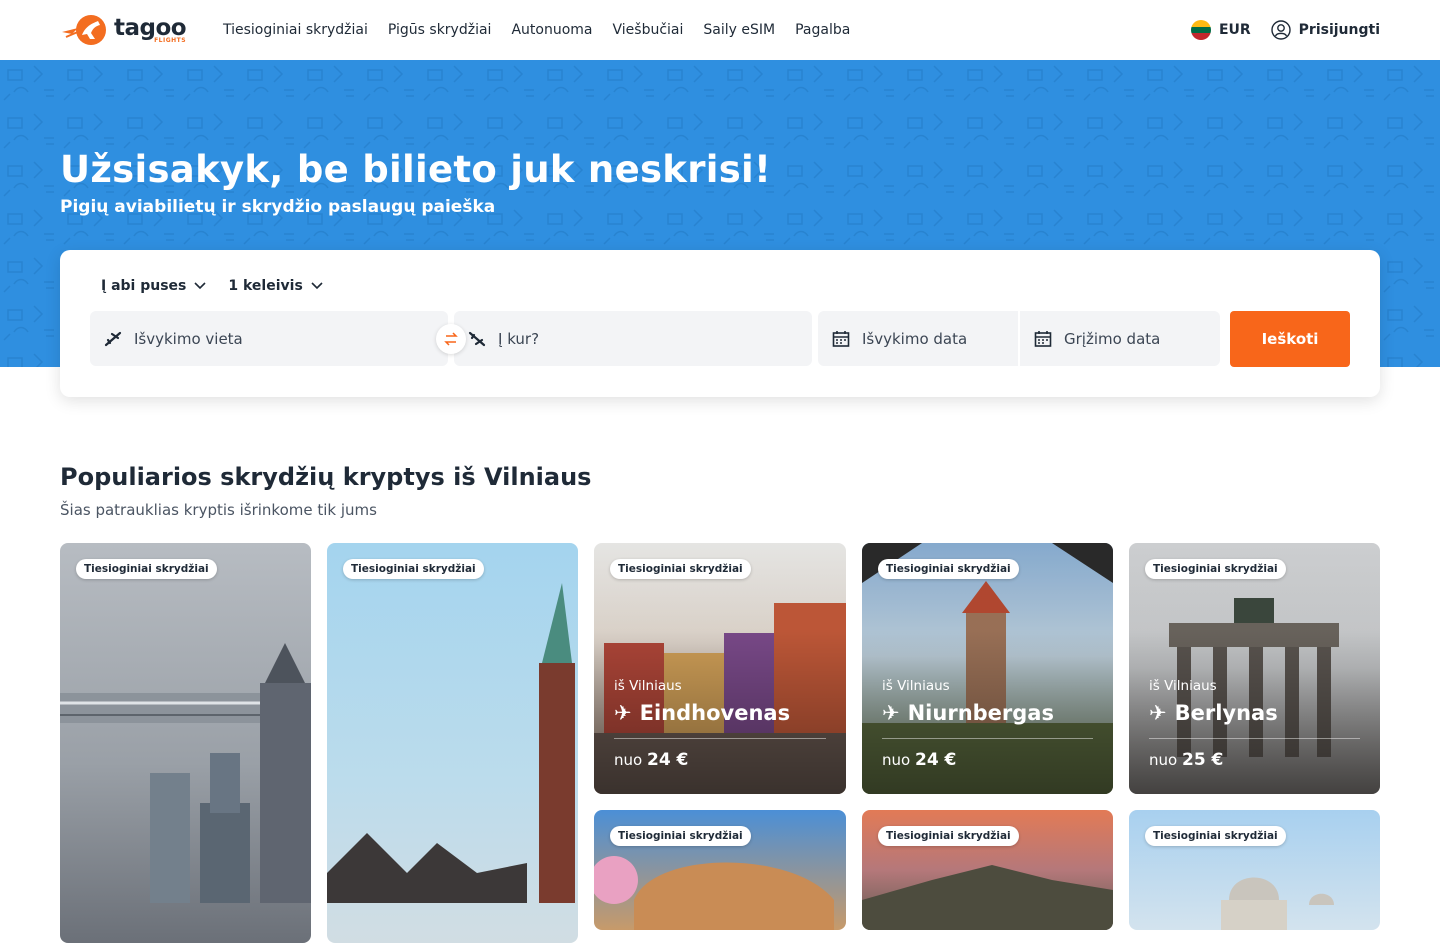 This screenshot has height=943, width=1440. I want to click on card-city-name: ✈ Niurnbergas, so click(968, 713).